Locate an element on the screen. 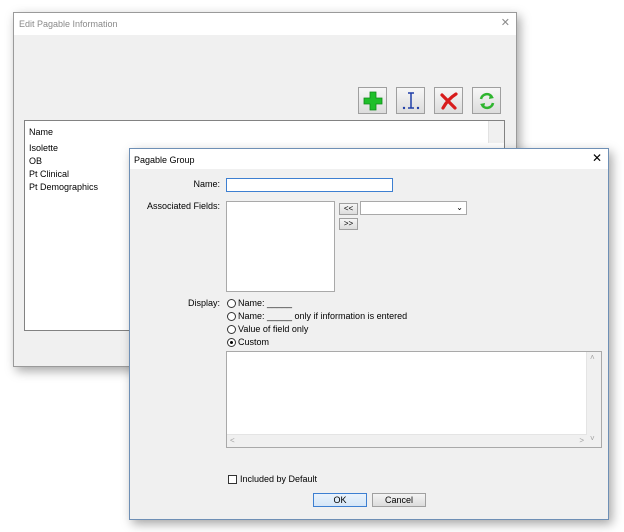  delete-x-icon is located at coordinates (449, 101).